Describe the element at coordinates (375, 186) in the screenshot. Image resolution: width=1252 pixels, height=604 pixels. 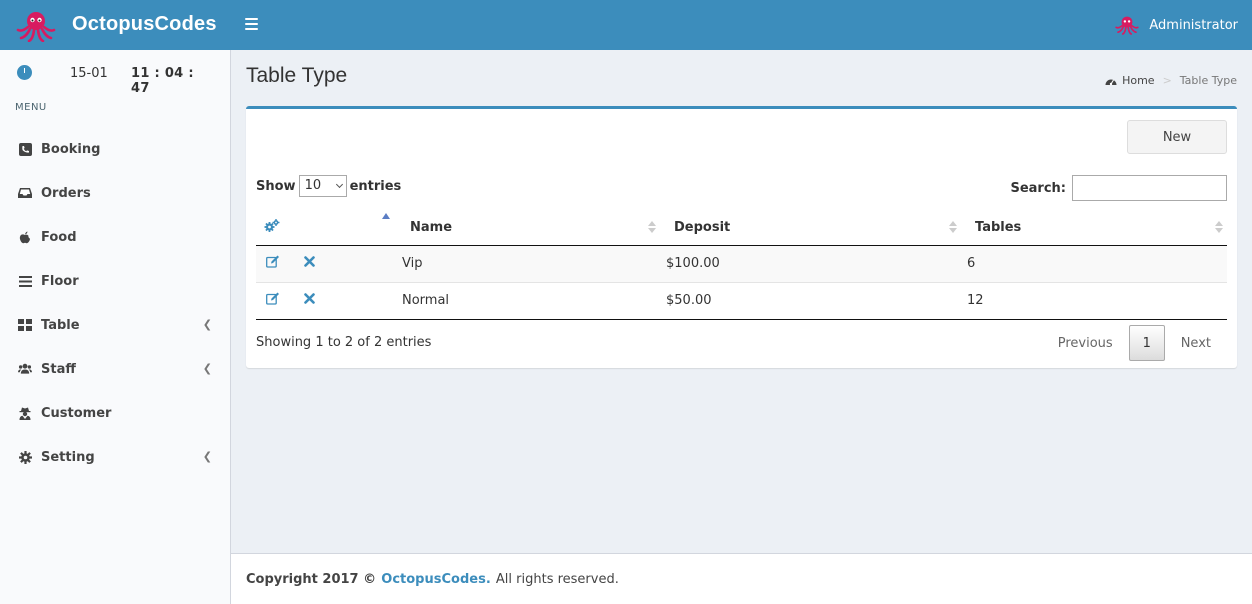
I see `entries-label: entries` at that location.